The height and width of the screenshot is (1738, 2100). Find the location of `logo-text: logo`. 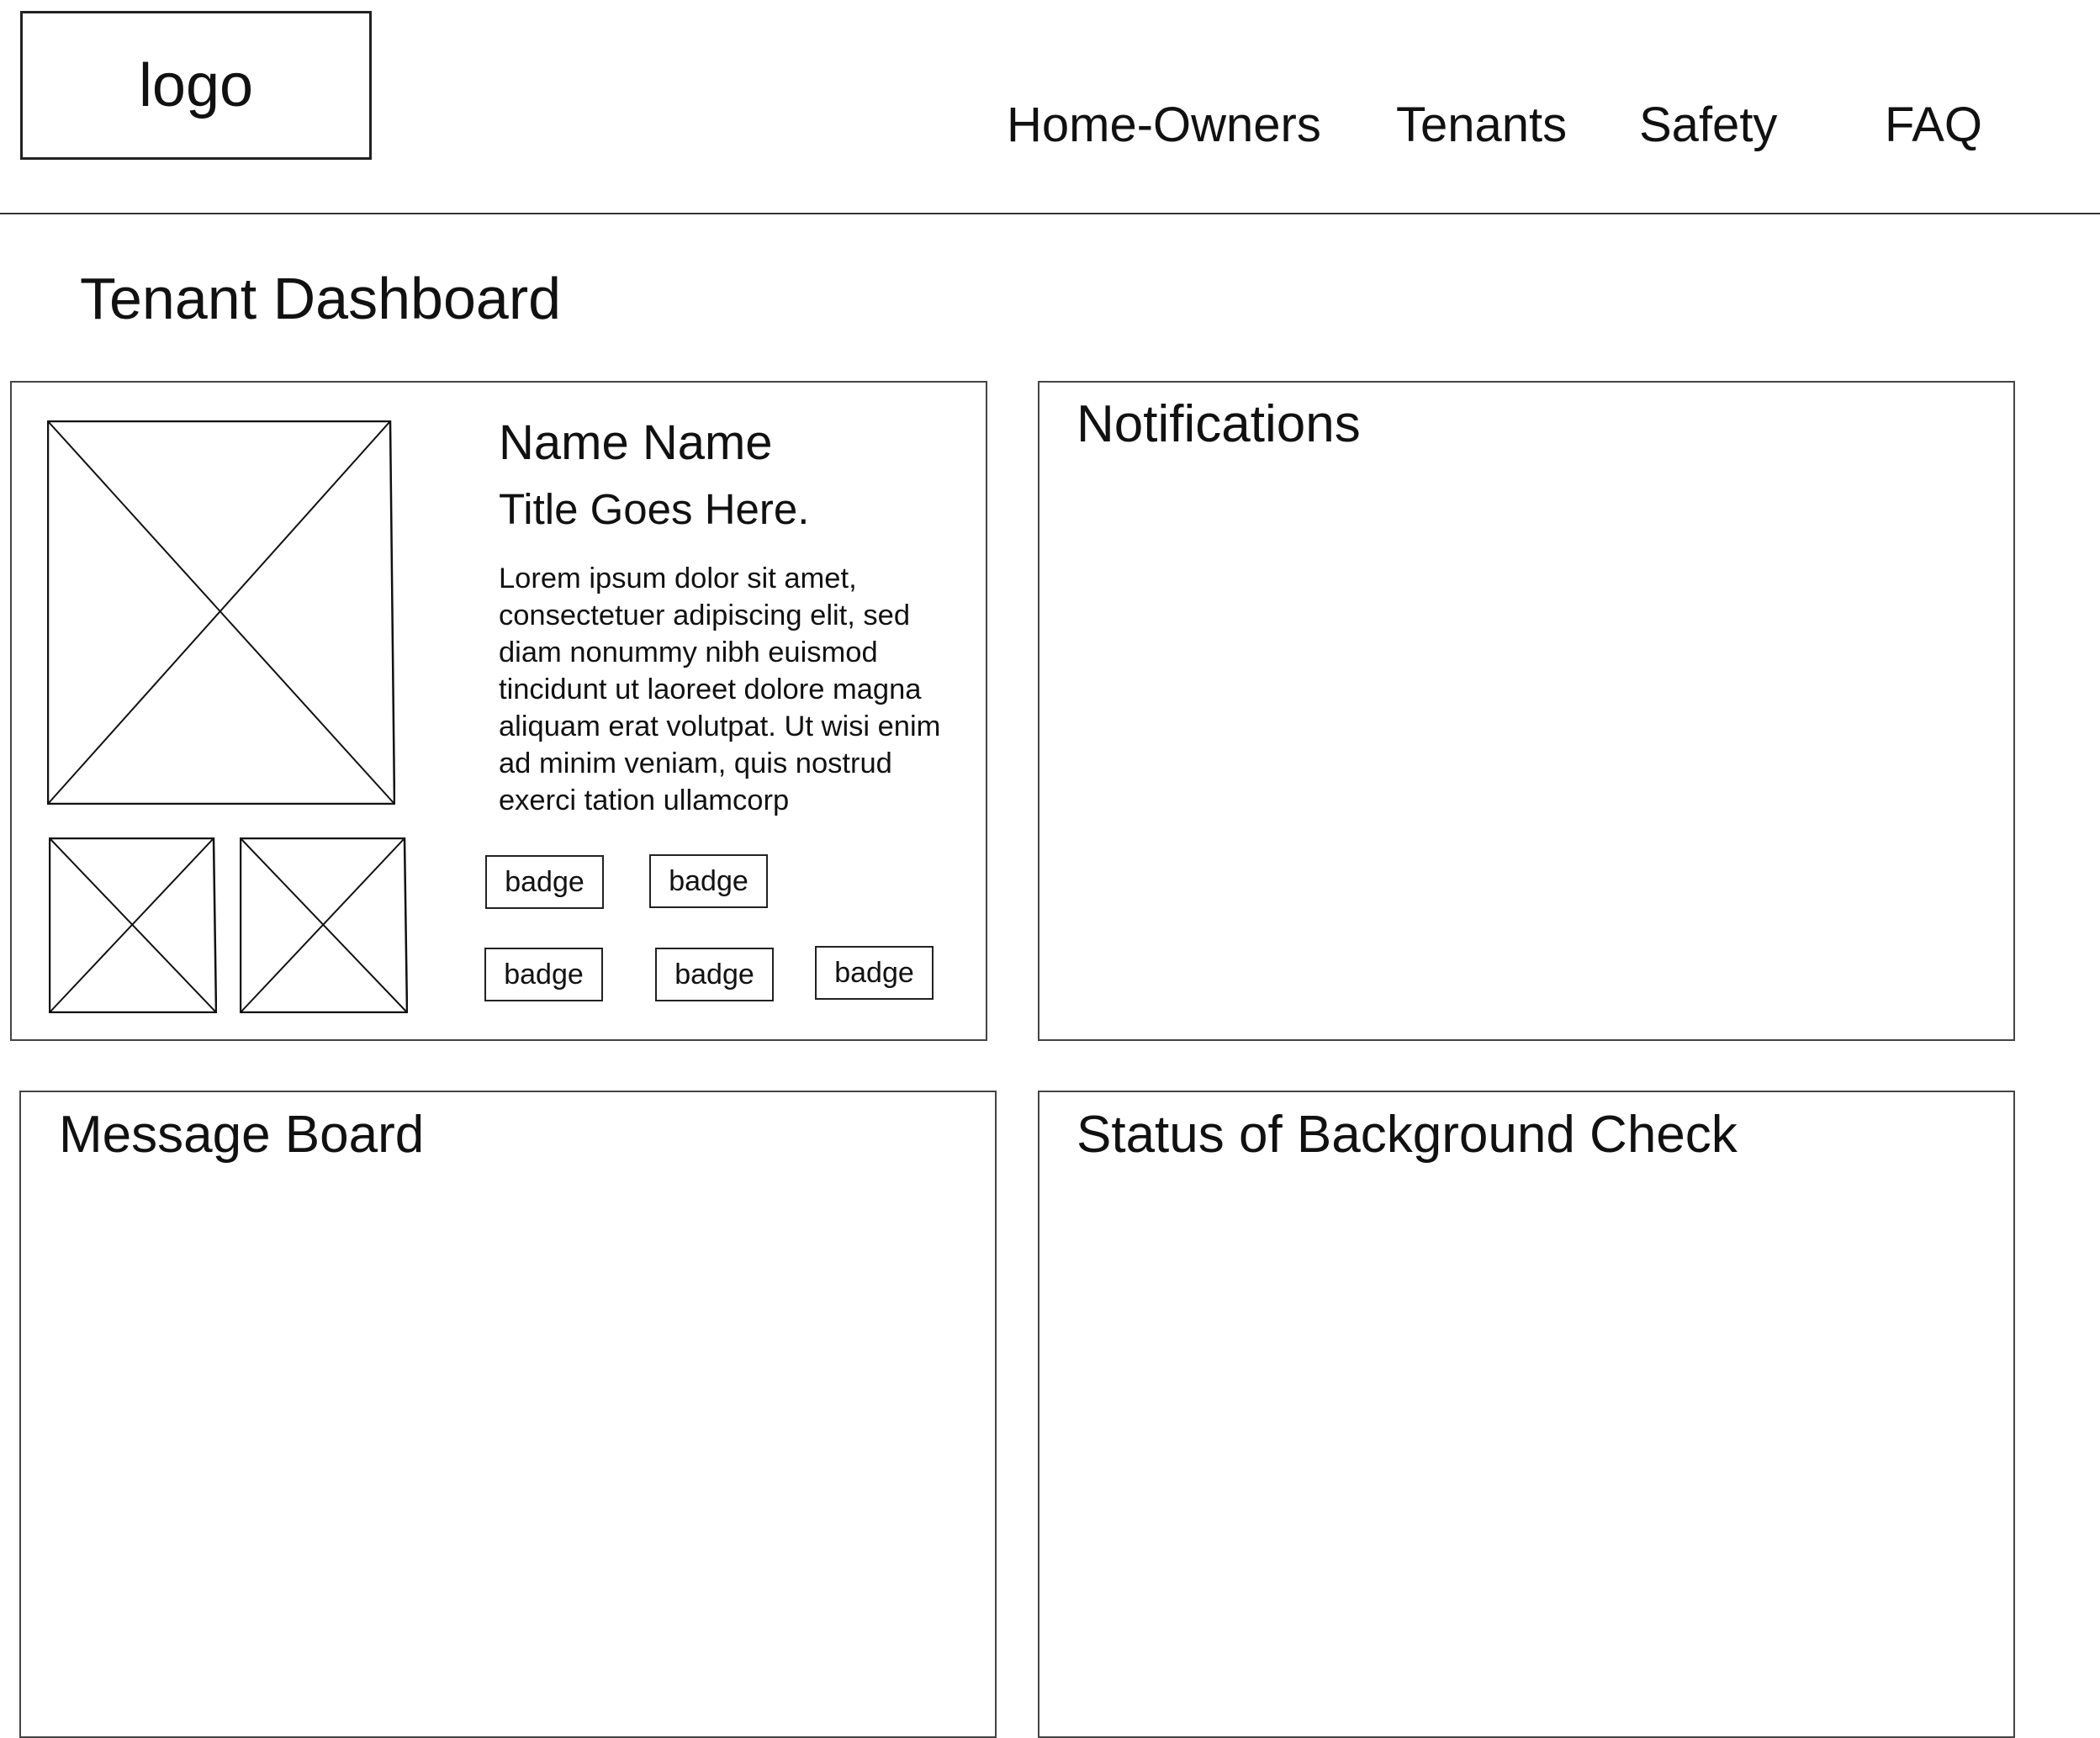

logo-text: logo is located at coordinates (196, 85).